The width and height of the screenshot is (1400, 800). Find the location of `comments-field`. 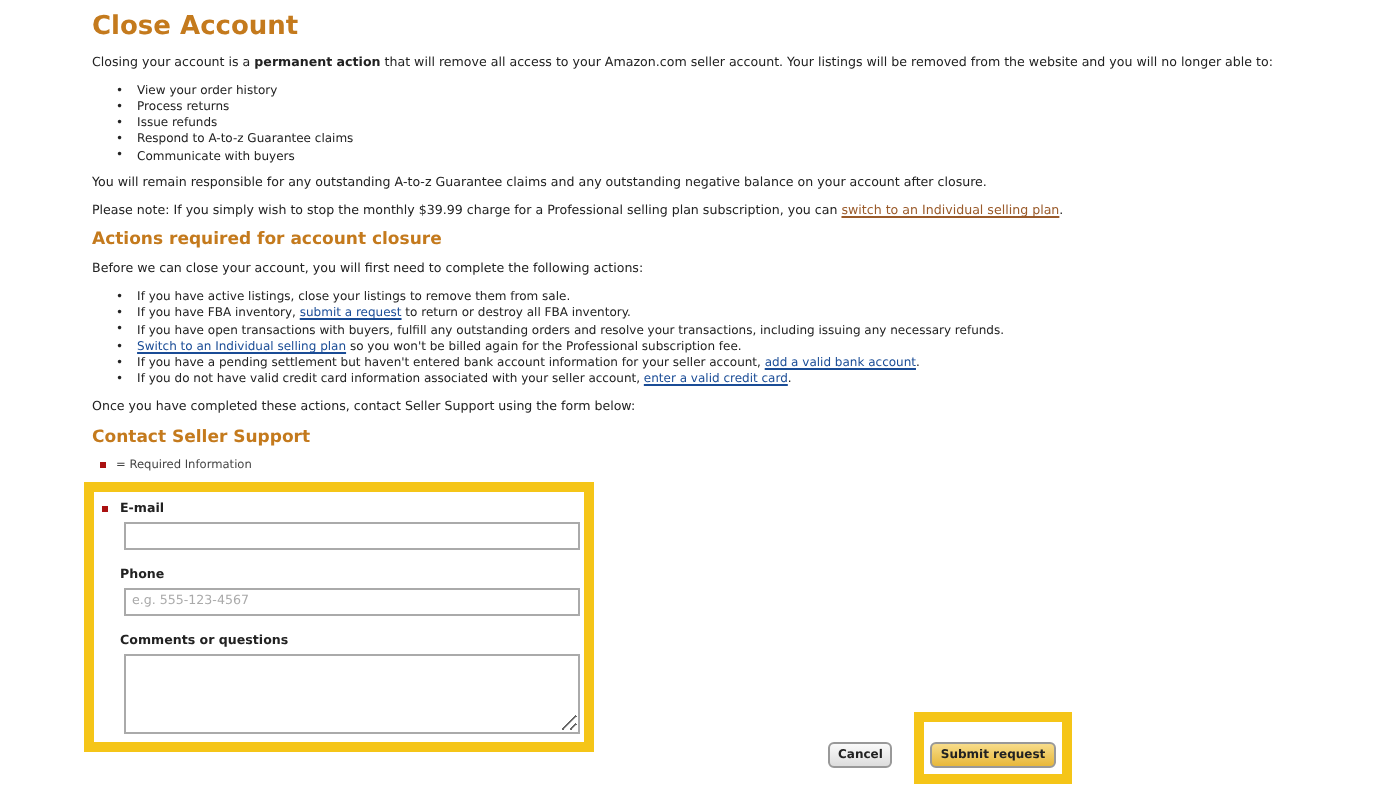

comments-field is located at coordinates (352, 693).